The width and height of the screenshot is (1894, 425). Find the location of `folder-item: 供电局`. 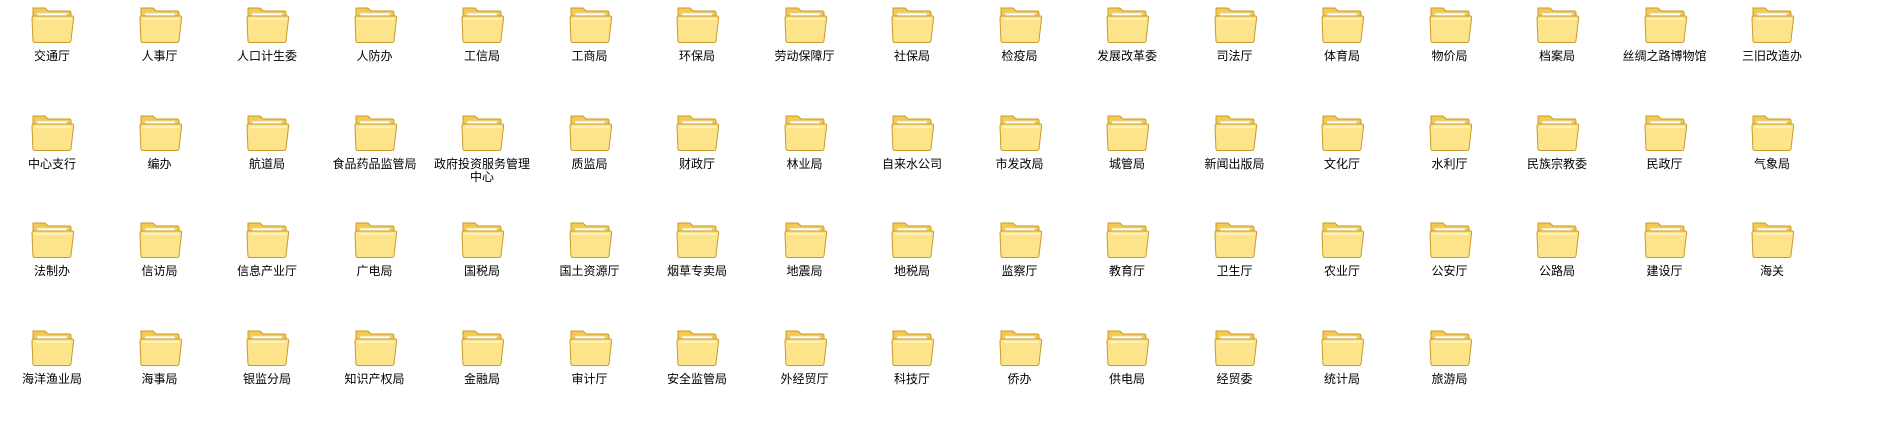

folder-item: 供电局 is located at coordinates (1127, 375).